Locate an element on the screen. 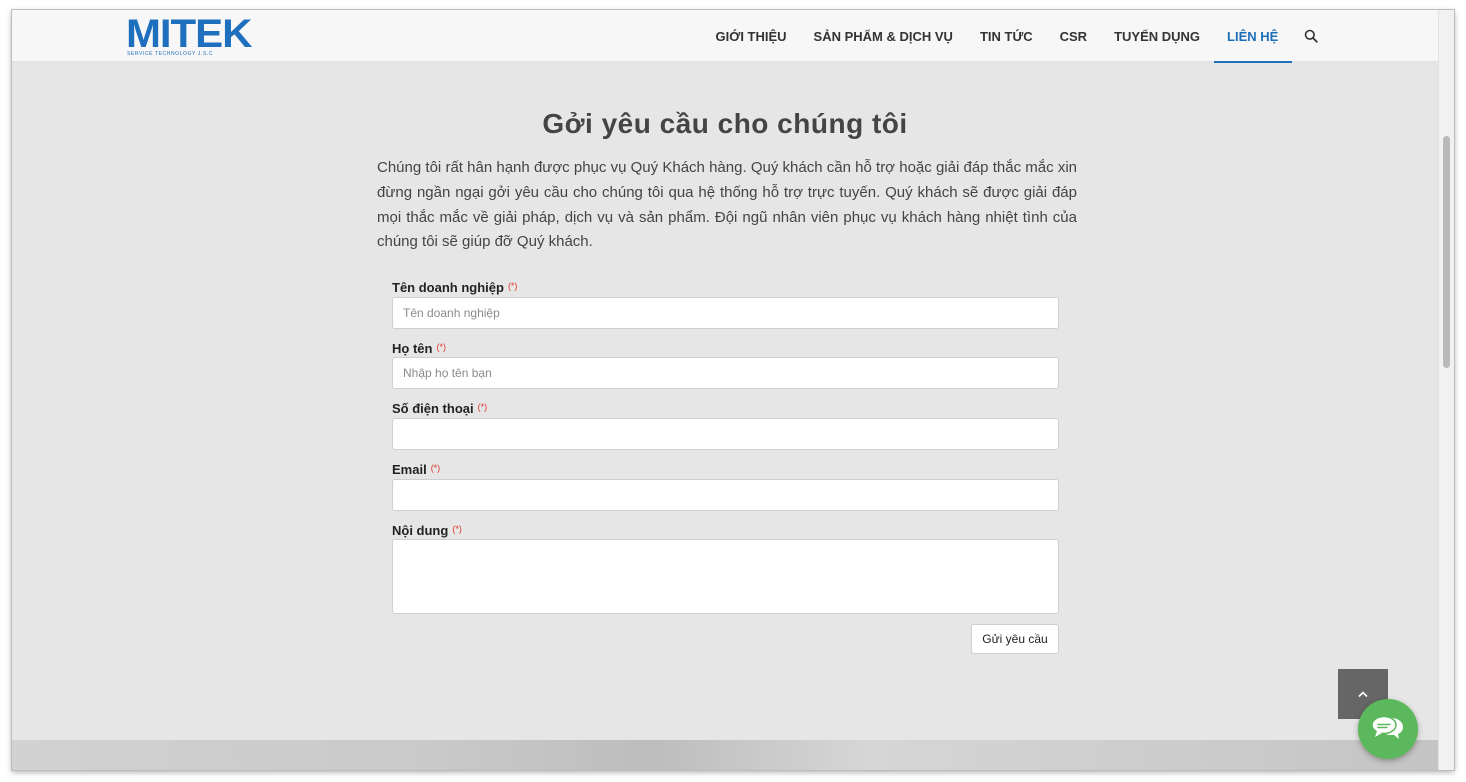 The image size is (1466, 782). phone-label: Số điện thoại (*) is located at coordinates (439, 408).